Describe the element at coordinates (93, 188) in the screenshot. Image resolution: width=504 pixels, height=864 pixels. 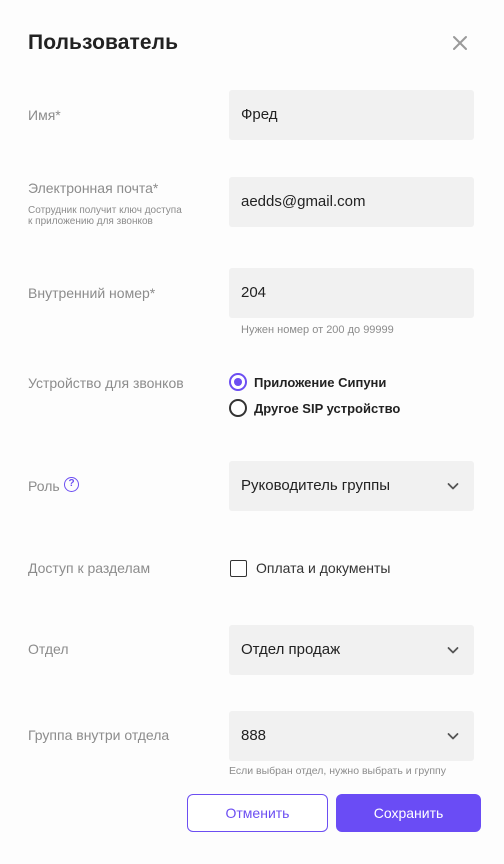
I see `email-label: Электронная почта*` at that location.